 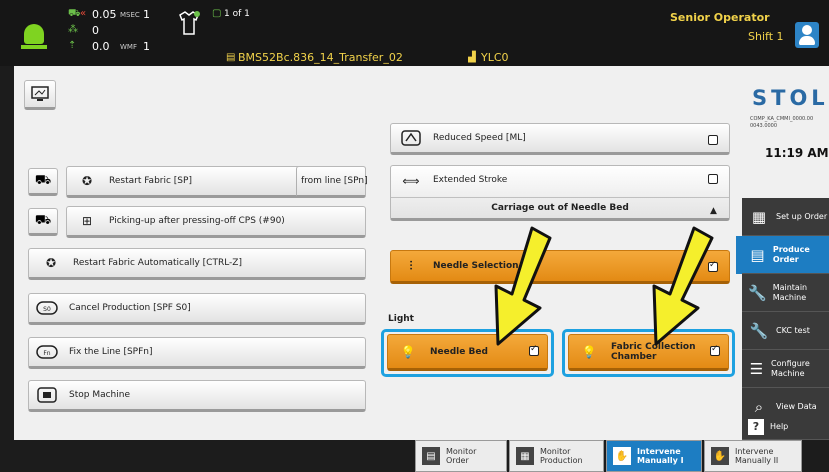 What do you see at coordinates (561, 456) in the screenshot?
I see `tab-label: Monitor Production` at bounding box center [561, 456].